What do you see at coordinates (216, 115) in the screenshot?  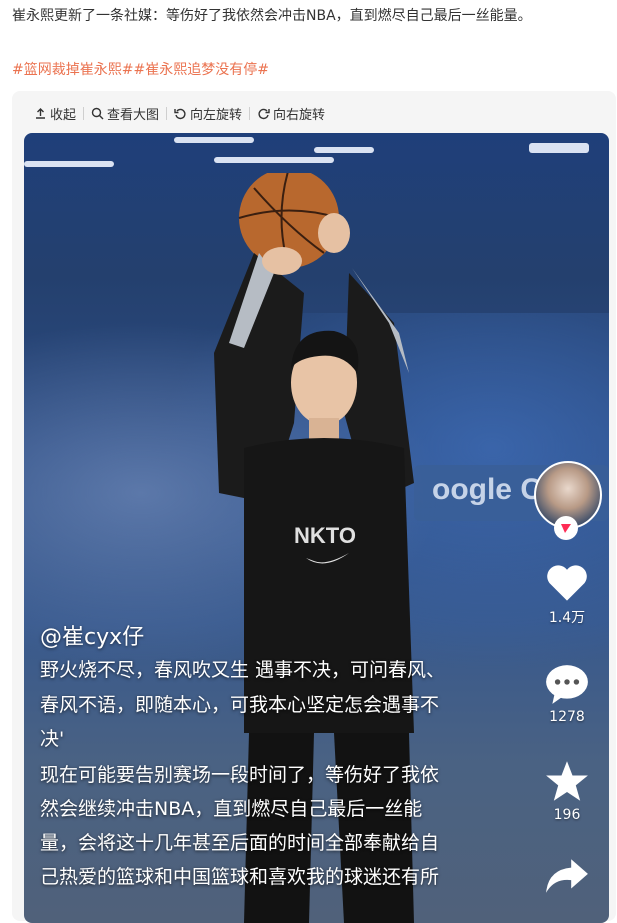 I see `rotate-left-label: 向左旋转` at bounding box center [216, 115].